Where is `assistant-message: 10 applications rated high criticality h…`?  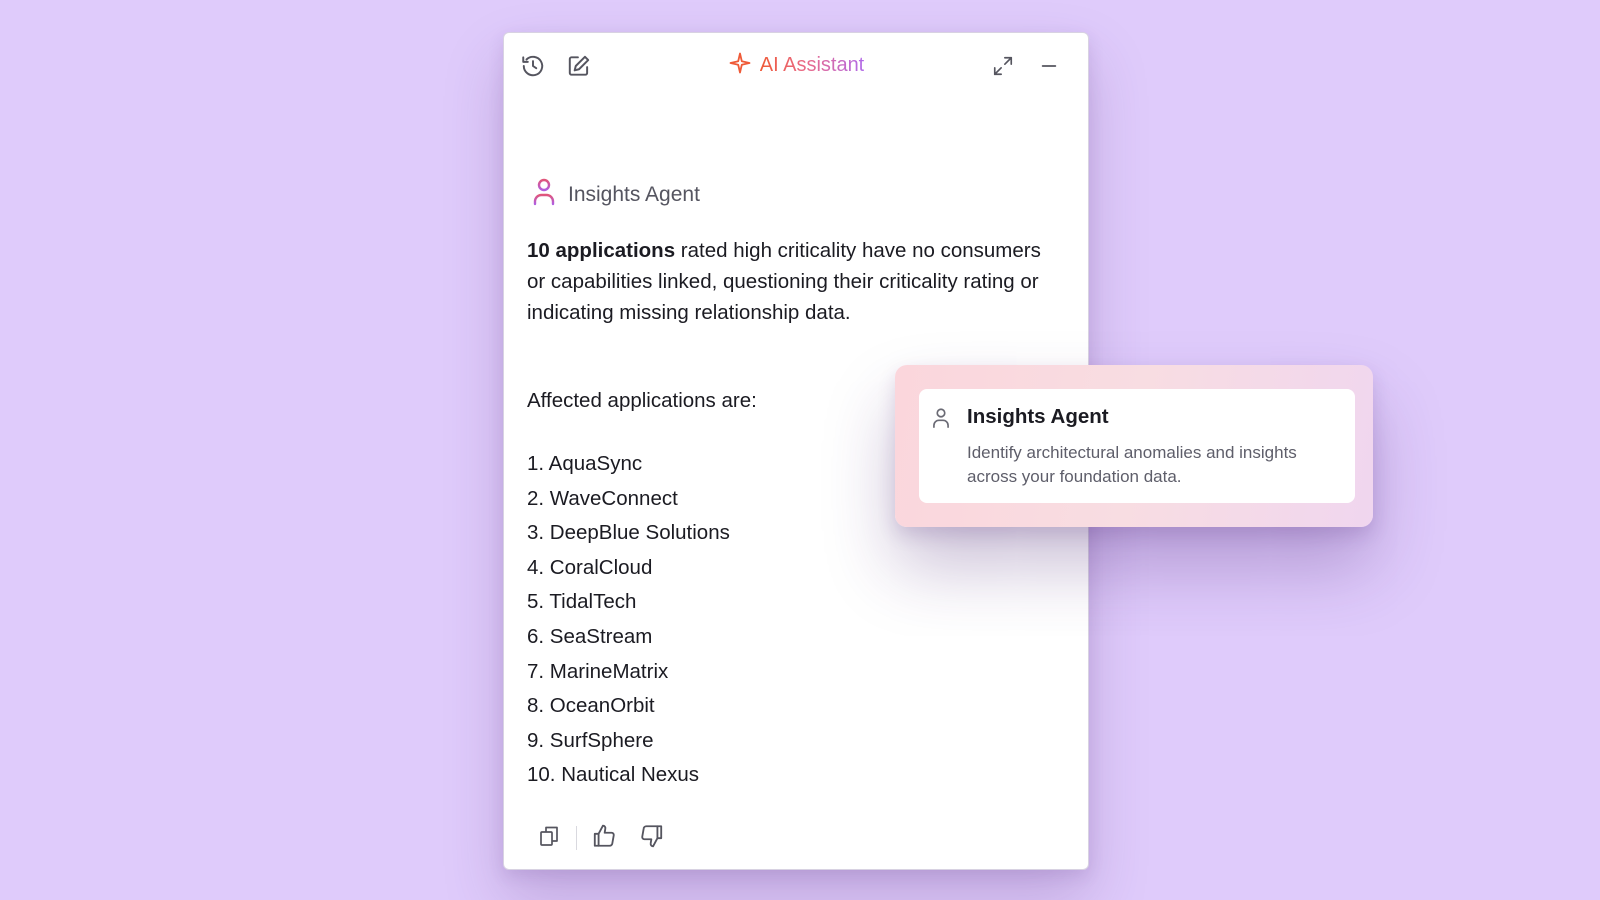 assistant-message: 10 applications rated high criticality h… is located at coordinates (792, 281).